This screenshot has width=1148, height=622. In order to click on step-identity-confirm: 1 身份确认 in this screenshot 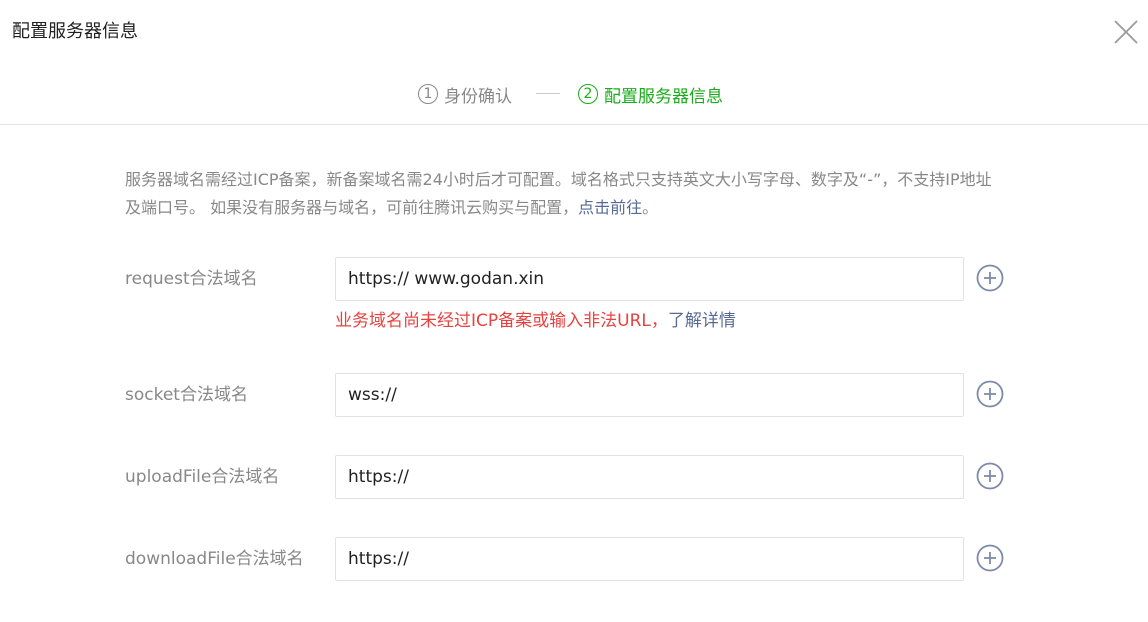, I will do `click(465, 94)`.